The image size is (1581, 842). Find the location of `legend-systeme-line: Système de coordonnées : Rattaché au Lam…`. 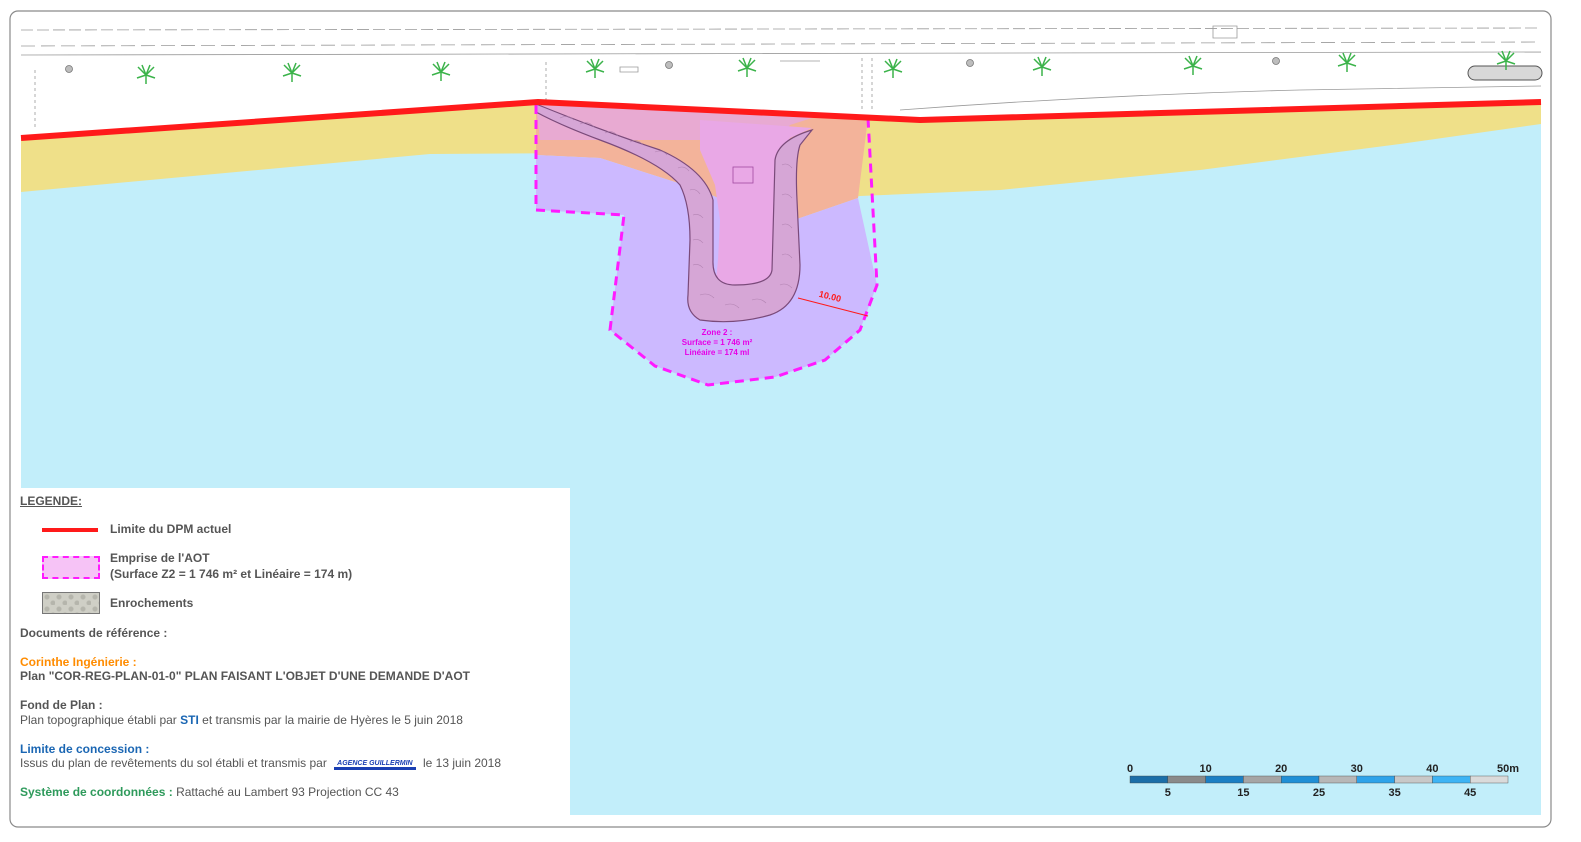

legend-systeme-line: Système de coordonnées : Rattaché au Lam… is located at coordinates (209, 792).